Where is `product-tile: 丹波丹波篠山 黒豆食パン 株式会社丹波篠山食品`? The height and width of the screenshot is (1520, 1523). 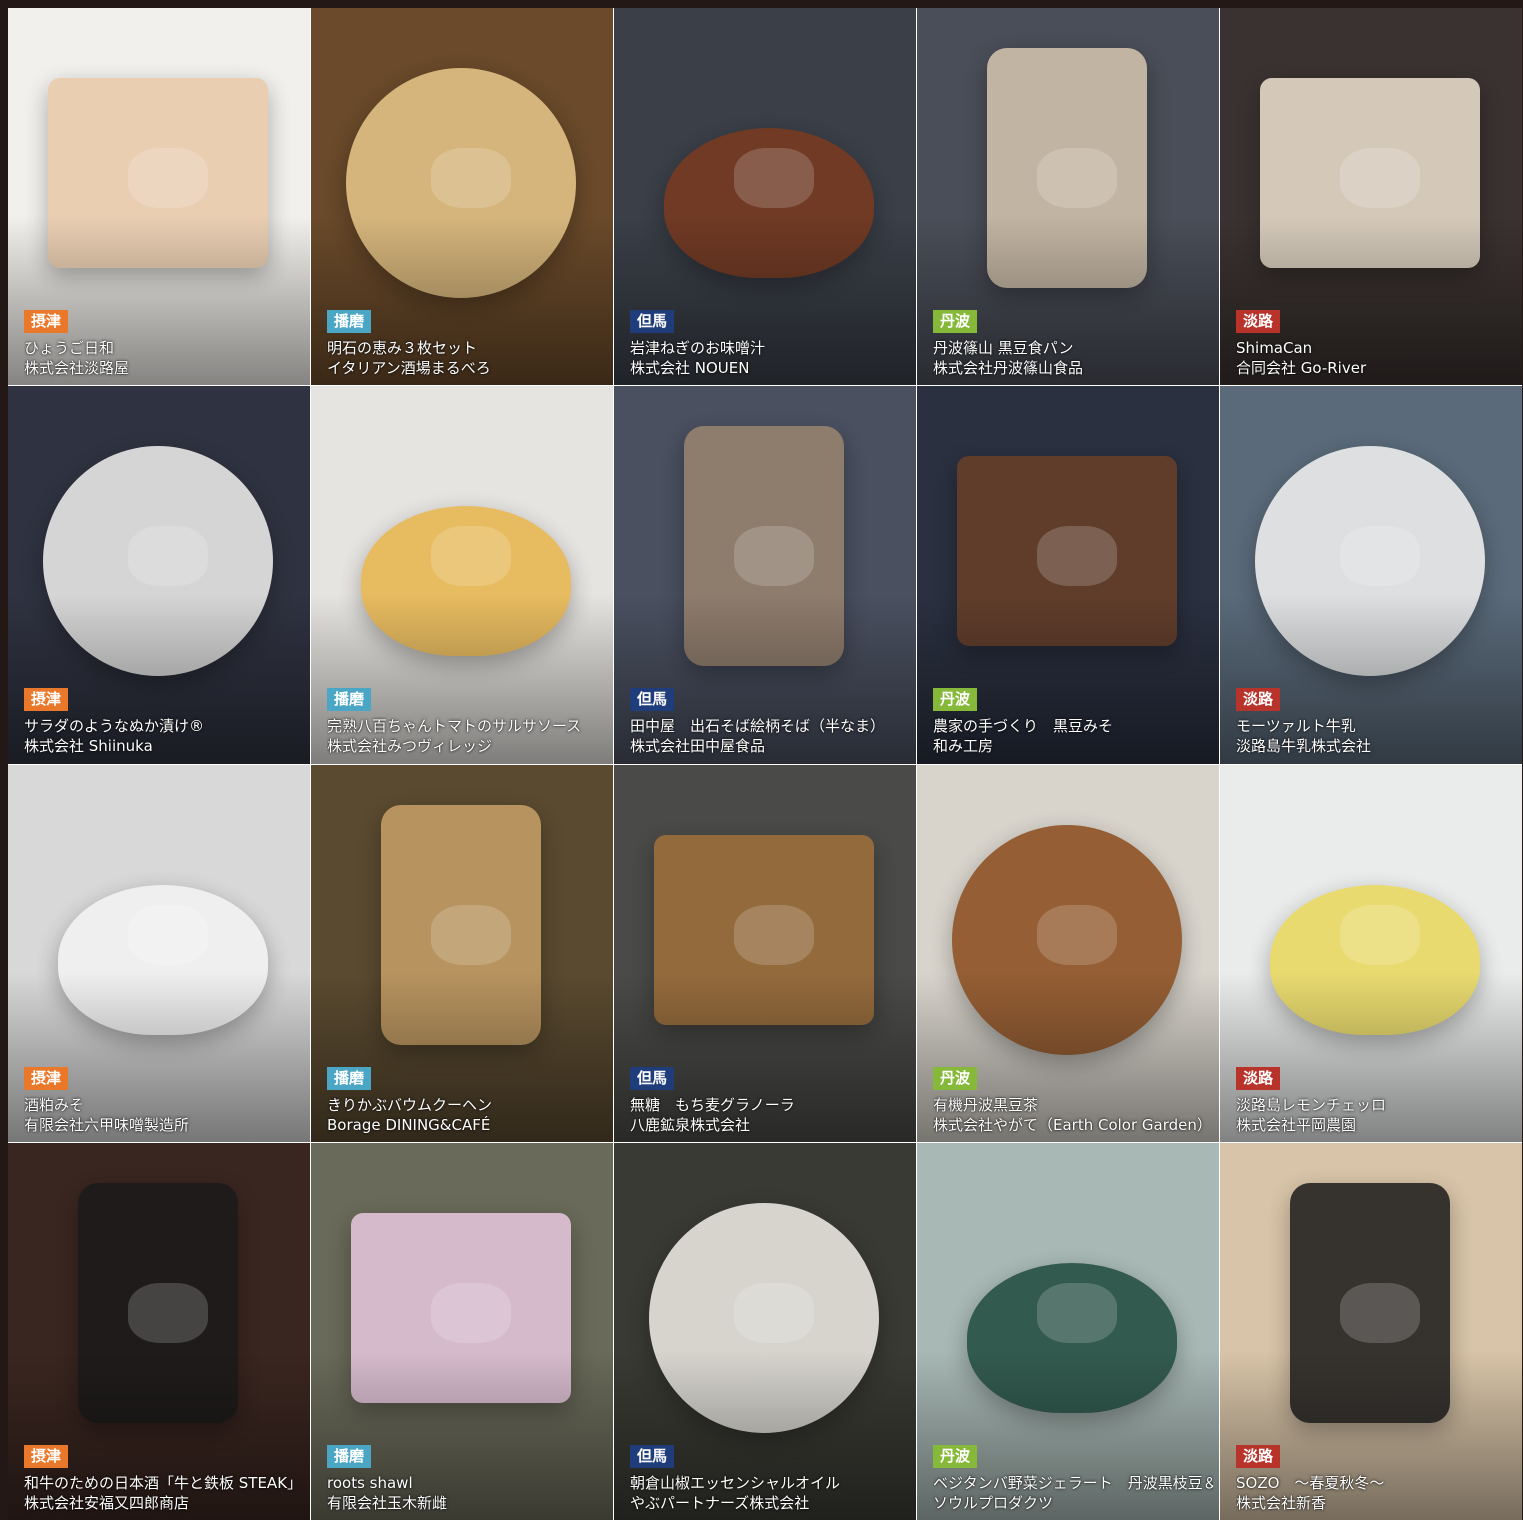
product-tile: 丹波丹波篠山 黒豆食パン 株式会社丹波篠山食品 is located at coordinates (1068, 197).